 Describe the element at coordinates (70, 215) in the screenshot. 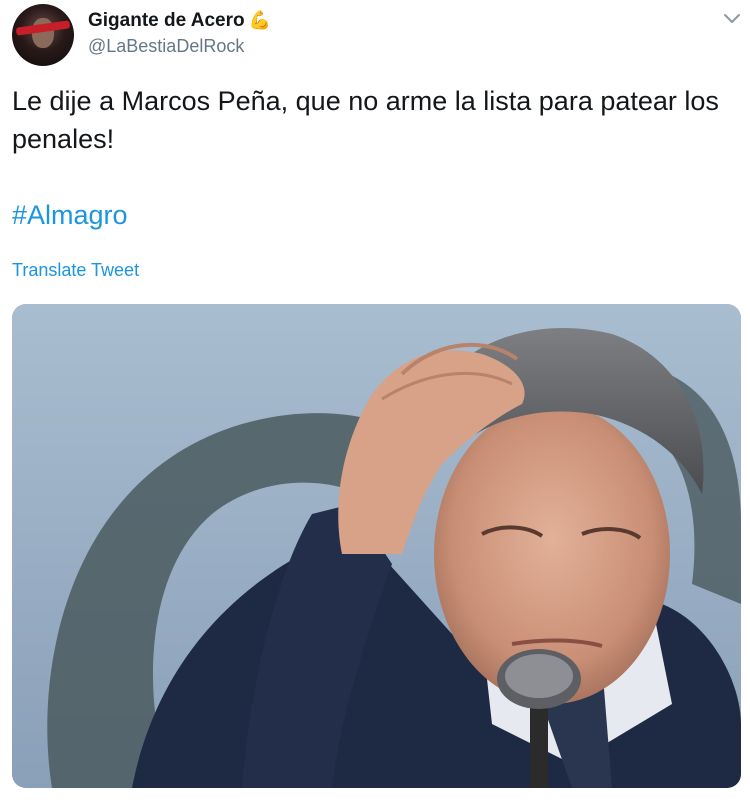

I see `hashtag-link: #Almagro` at that location.